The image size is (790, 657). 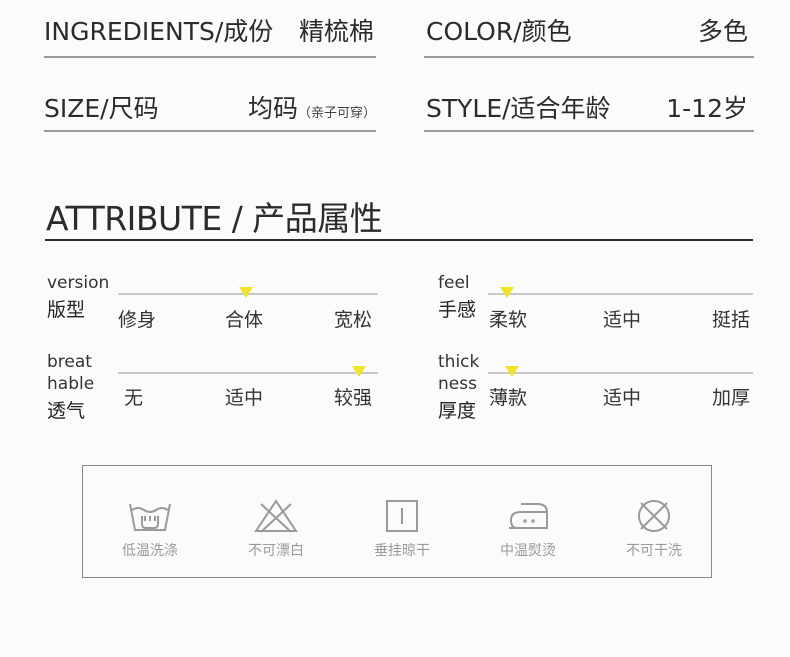 What do you see at coordinates (214, 218) in the screenshot?
I see `attribute-title: ATTRIBUTE / 产品属性` at bounding box center [214, 218].